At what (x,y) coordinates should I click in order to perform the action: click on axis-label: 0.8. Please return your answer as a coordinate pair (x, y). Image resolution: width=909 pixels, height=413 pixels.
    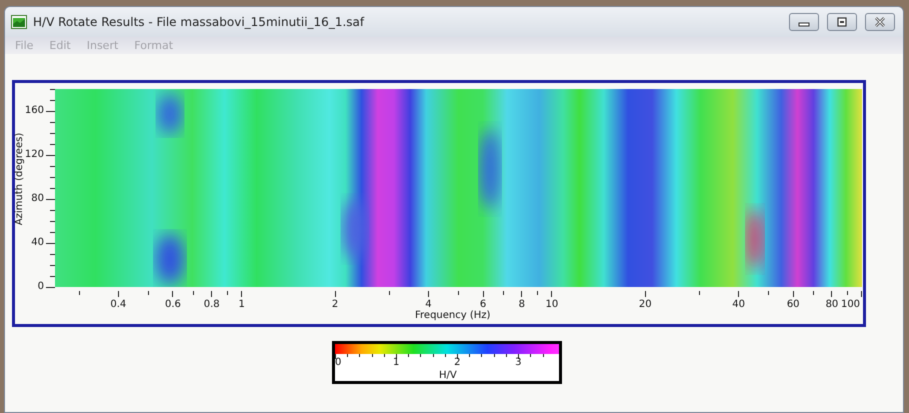
    Looking at the image, I should click on (212, 305).